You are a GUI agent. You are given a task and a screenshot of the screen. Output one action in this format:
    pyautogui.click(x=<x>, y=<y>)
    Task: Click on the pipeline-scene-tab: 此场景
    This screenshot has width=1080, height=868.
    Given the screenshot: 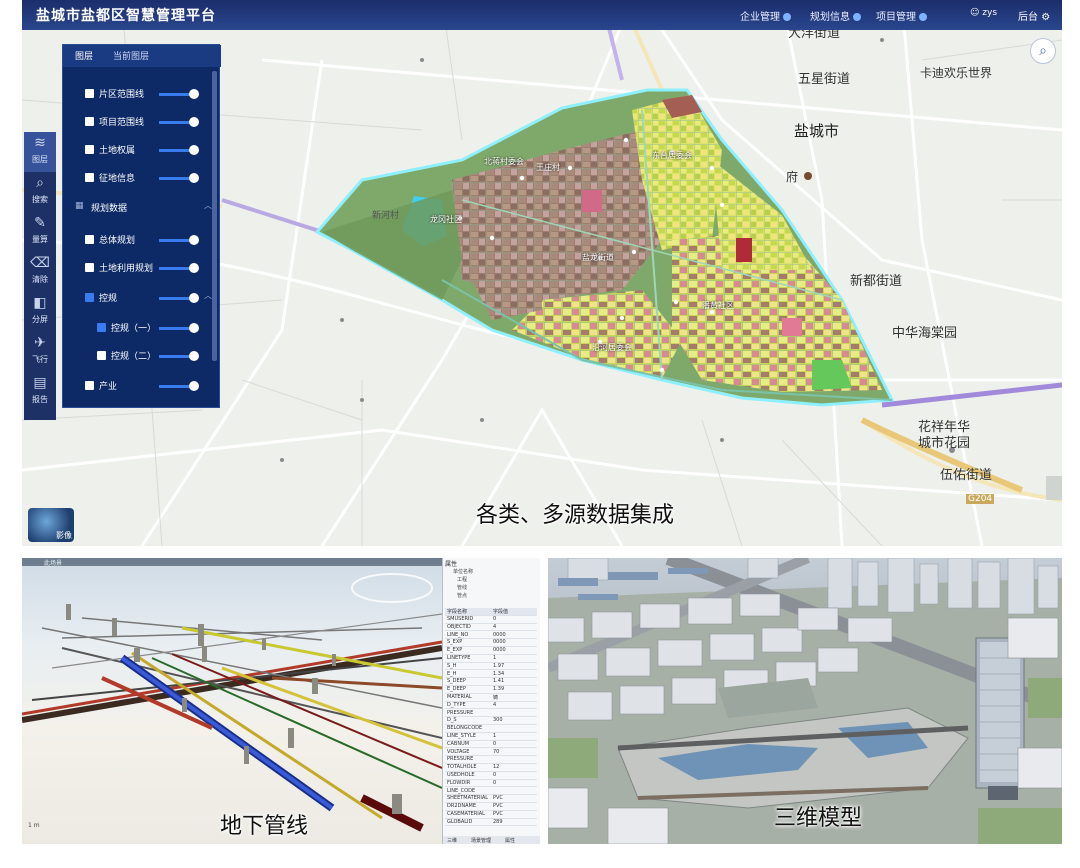 What is the action you would take?
    pyautogui.click(x=53, y=562)
    